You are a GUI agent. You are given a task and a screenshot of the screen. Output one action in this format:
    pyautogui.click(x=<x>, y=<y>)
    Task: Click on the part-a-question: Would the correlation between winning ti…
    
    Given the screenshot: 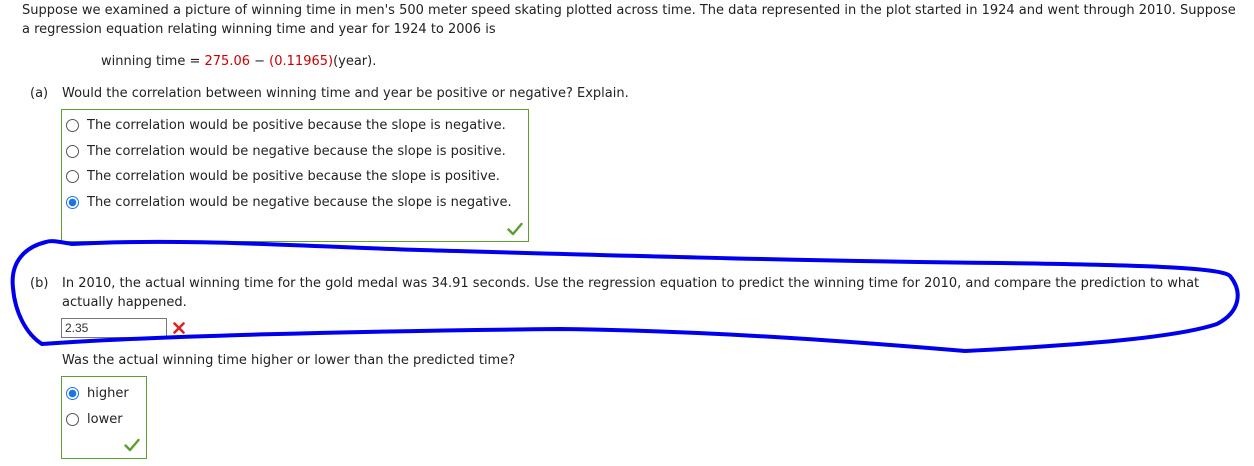 What is the action you would take?
    pyautogui.click(x=345, y=93)
    